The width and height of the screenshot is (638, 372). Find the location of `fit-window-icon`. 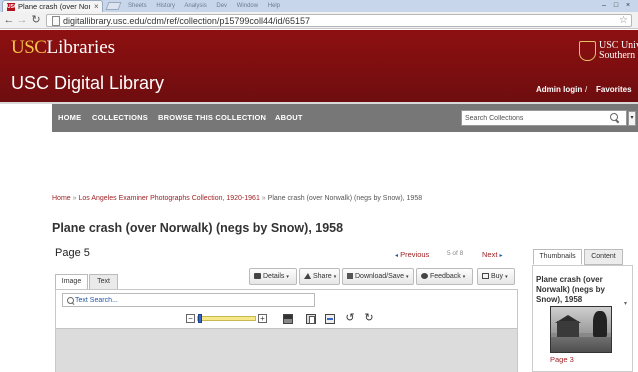

fit-window-icon is located at coordinates (288, 319).